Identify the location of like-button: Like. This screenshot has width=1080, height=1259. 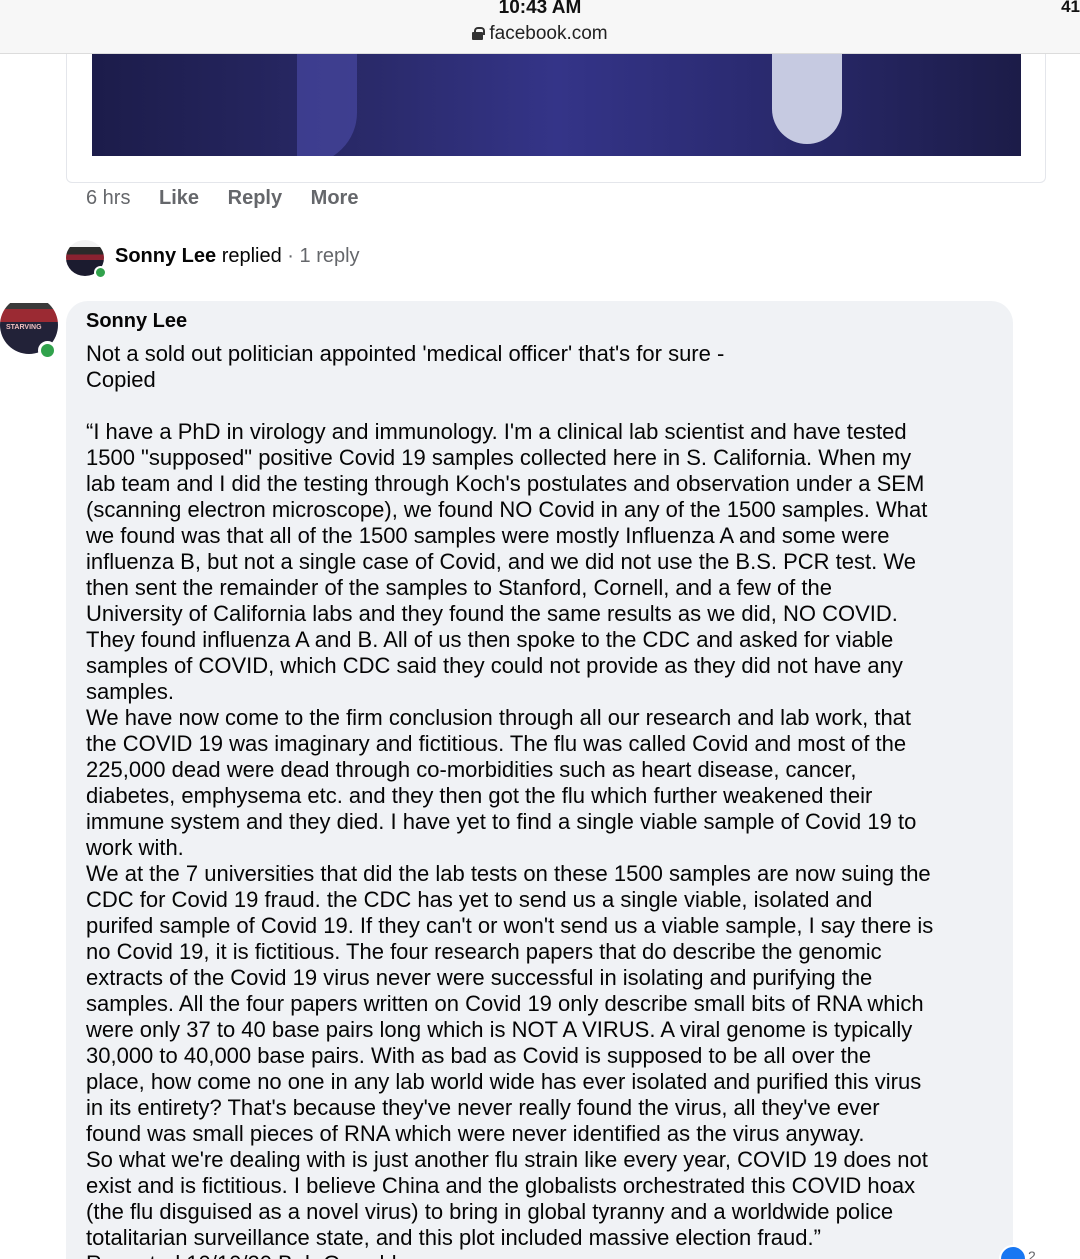
(179, 198).